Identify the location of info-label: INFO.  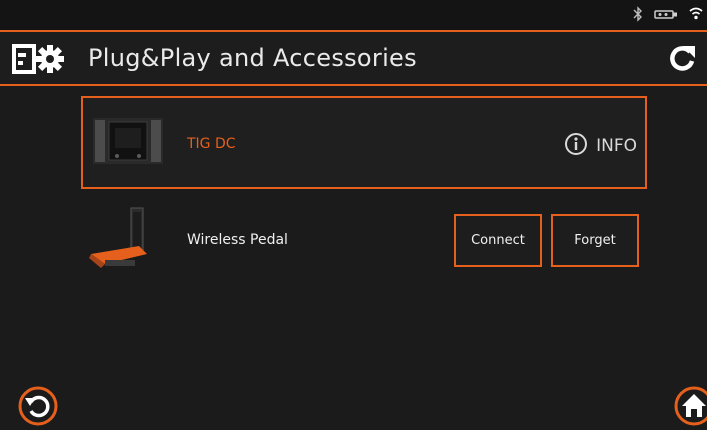
(616, 146).